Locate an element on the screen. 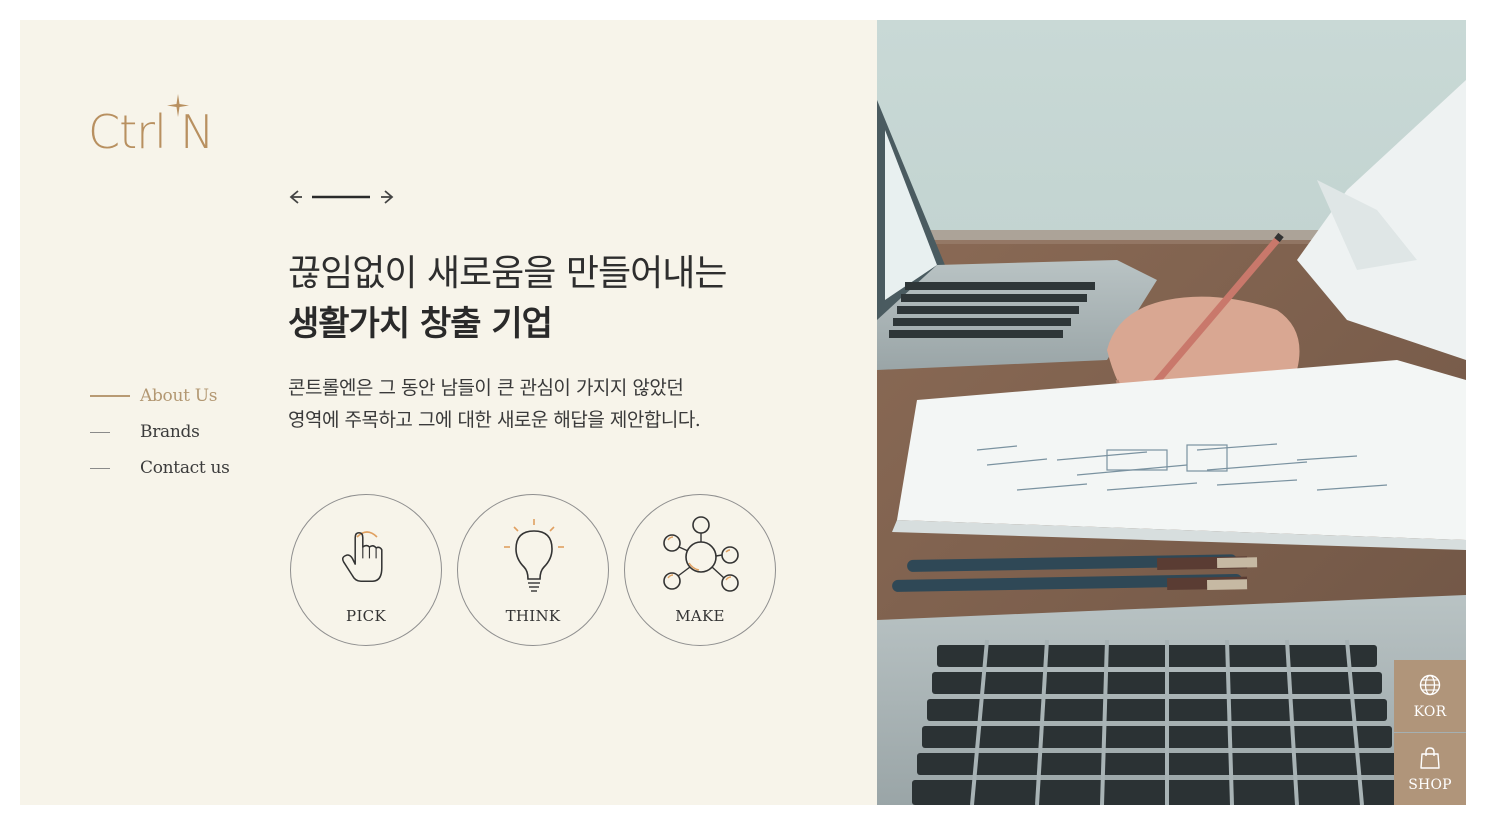 The image size is (1486, 825). shop-button: SHOP is located at coordinates (1430, 769).